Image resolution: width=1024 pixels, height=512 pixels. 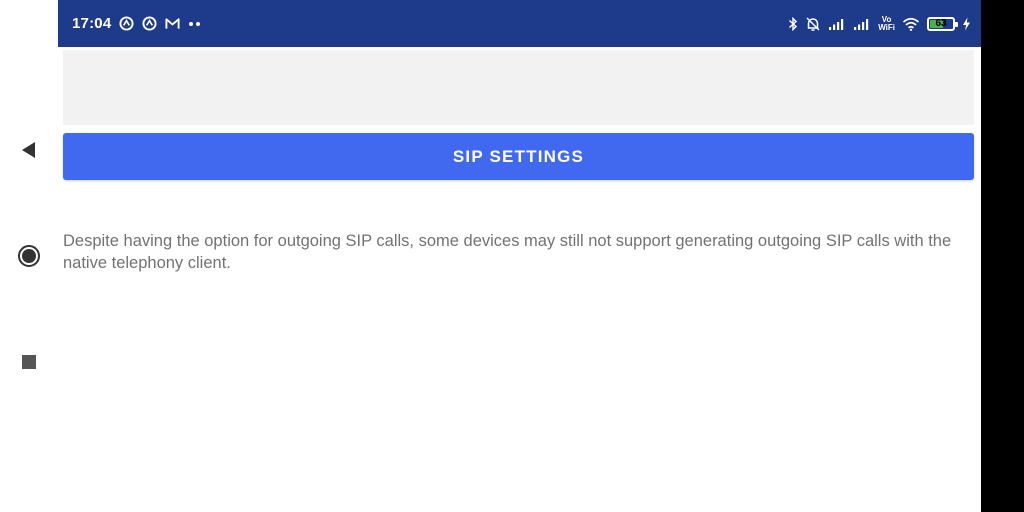 I want to click on home-icon, so click(x=29, y=256).